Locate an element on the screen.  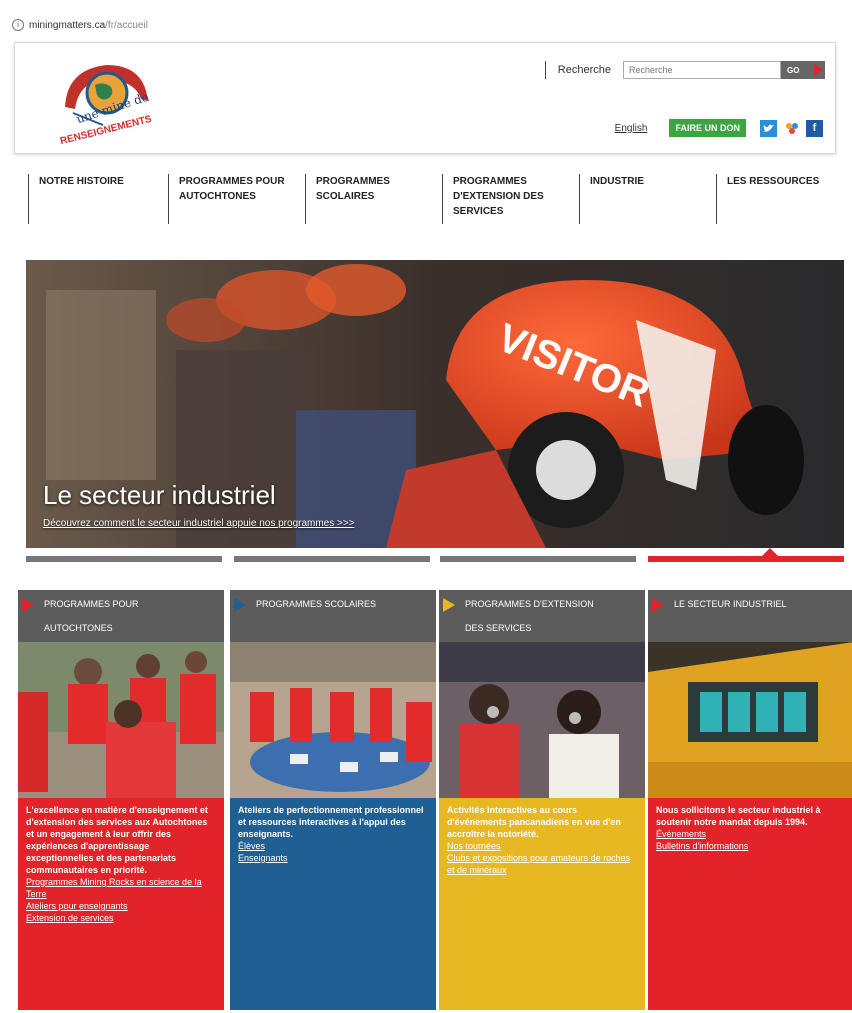
nav-item-industrie: INDUSTRIE is located at coordinates (635, 199).